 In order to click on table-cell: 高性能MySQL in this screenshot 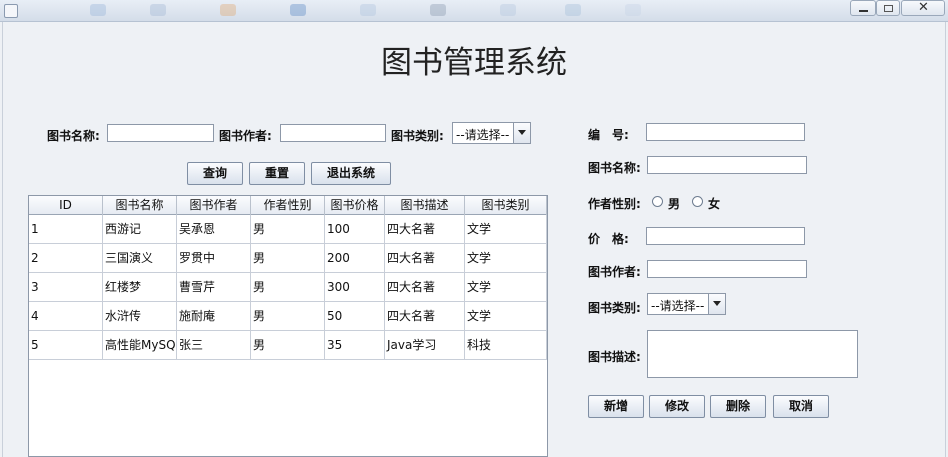, I will do `click(140, 345)`.